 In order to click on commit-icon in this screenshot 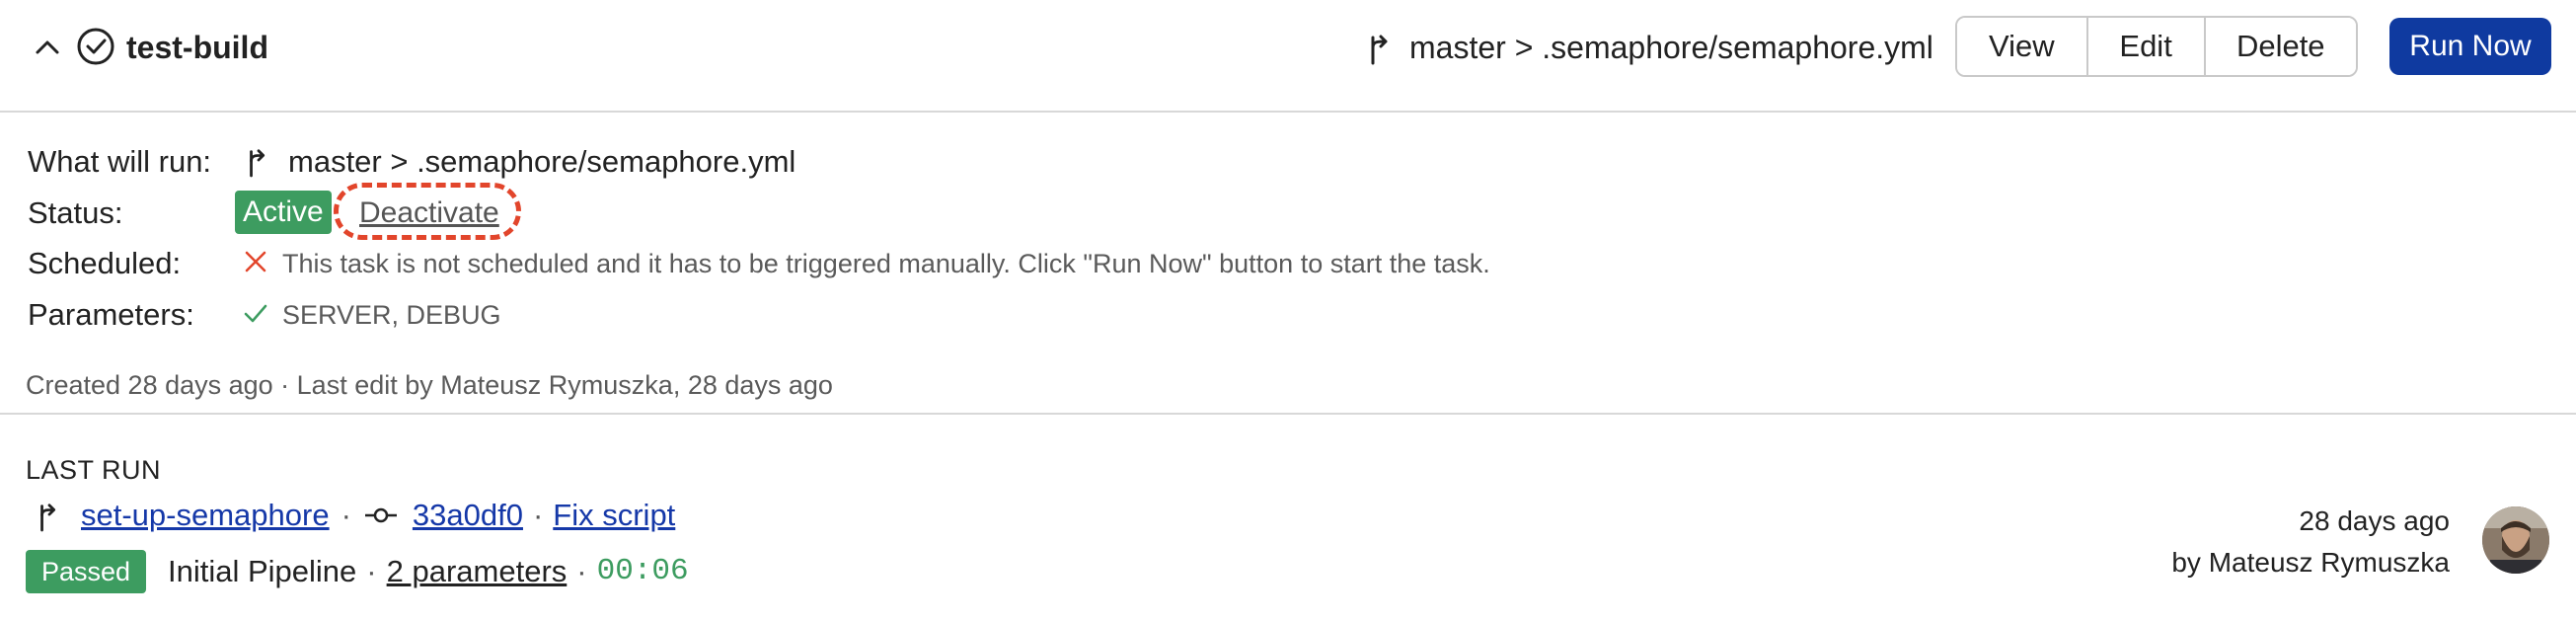, I will do `click(381, 515)`.